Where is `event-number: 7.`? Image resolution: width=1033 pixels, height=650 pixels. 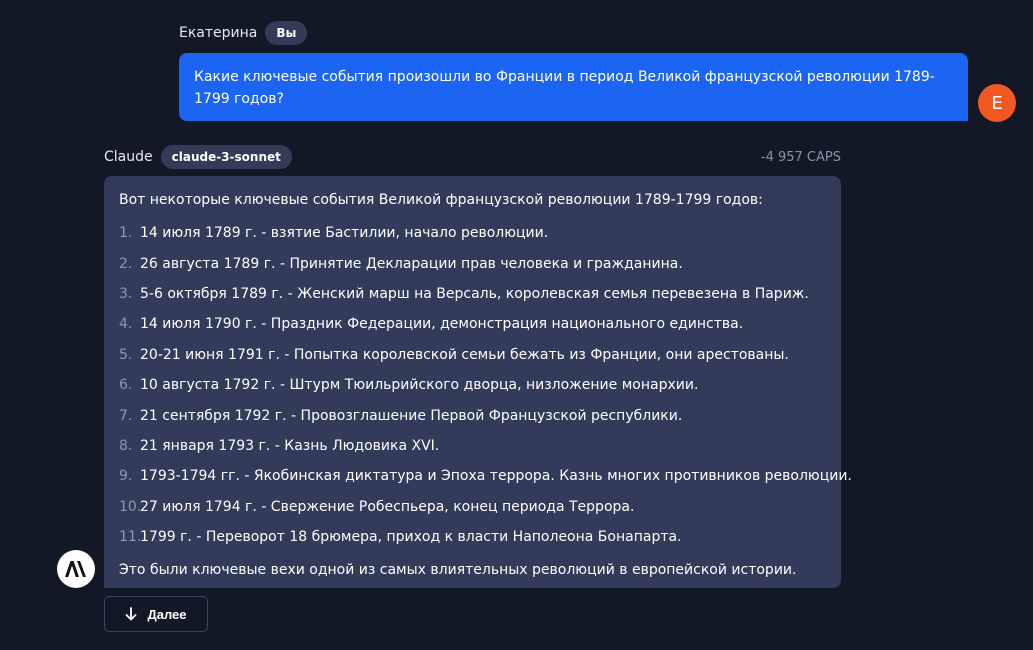 event-number: 7. is located at coordinates (126, 415).